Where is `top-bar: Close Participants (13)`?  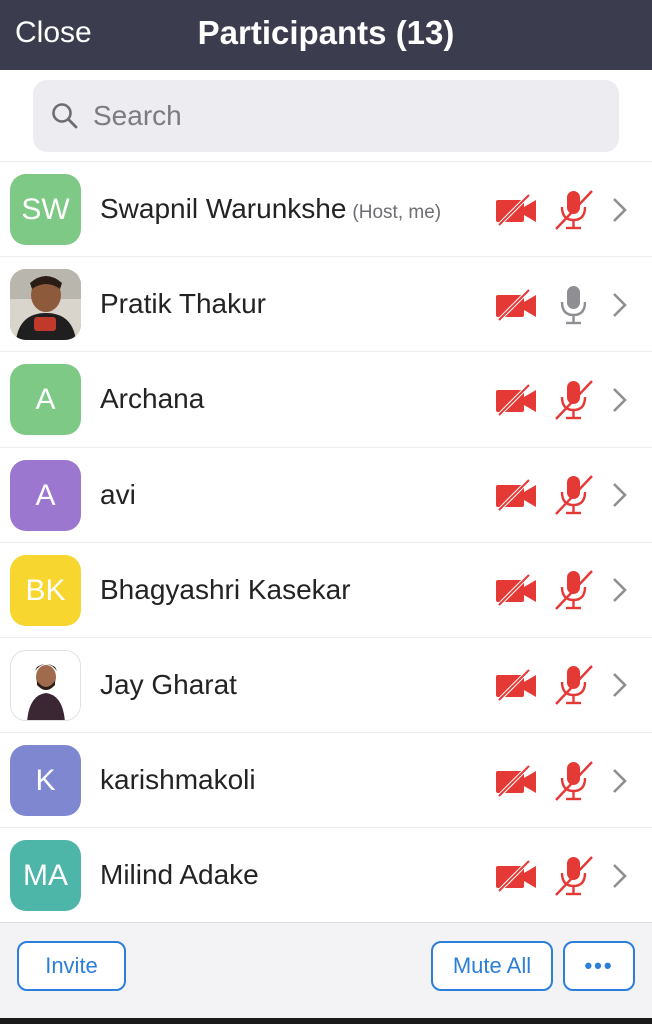
top-bar: Close Participants (13) is located at coordinates (326, 35).